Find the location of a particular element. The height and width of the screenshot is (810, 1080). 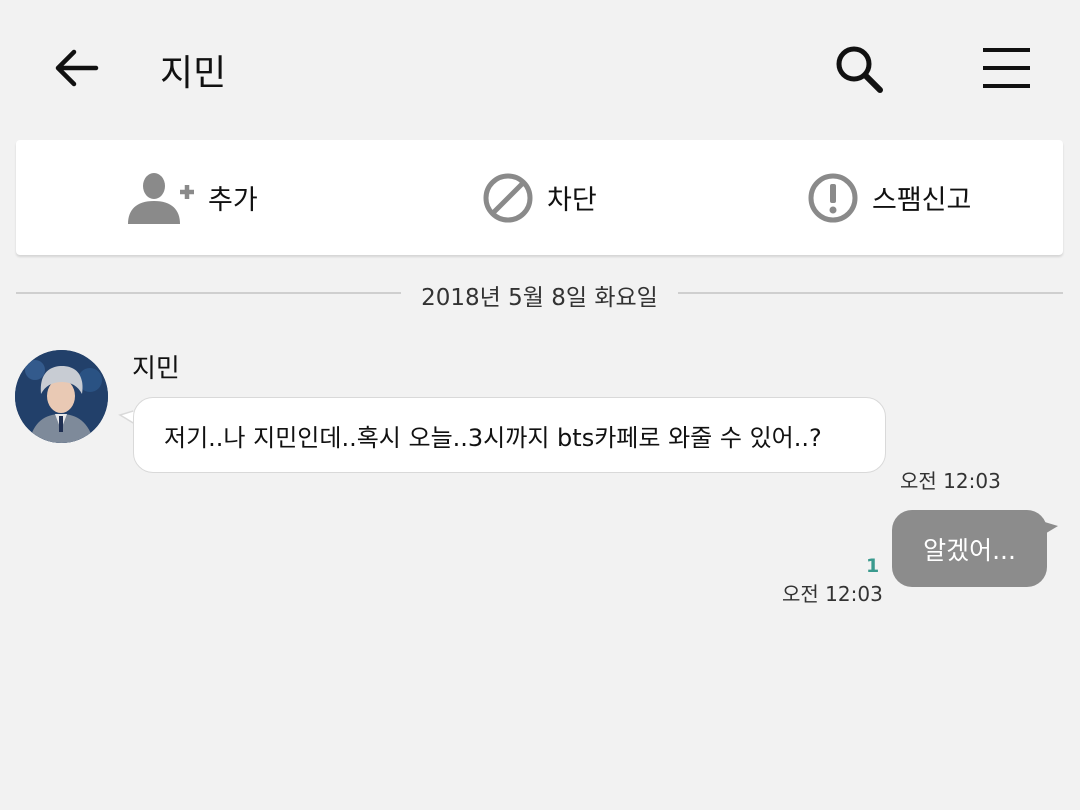

sender-avatar is located at coordinates (61, 396).